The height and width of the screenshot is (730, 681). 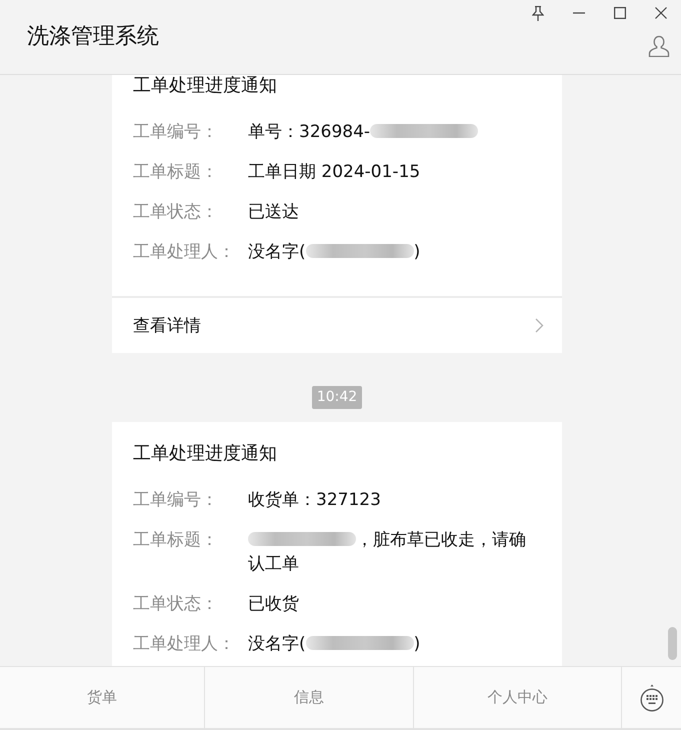 What do you see at coordinates (314, 500) in the screenshot?
I see `field-value: 收货单：327123` at bounding box center [314, 500].